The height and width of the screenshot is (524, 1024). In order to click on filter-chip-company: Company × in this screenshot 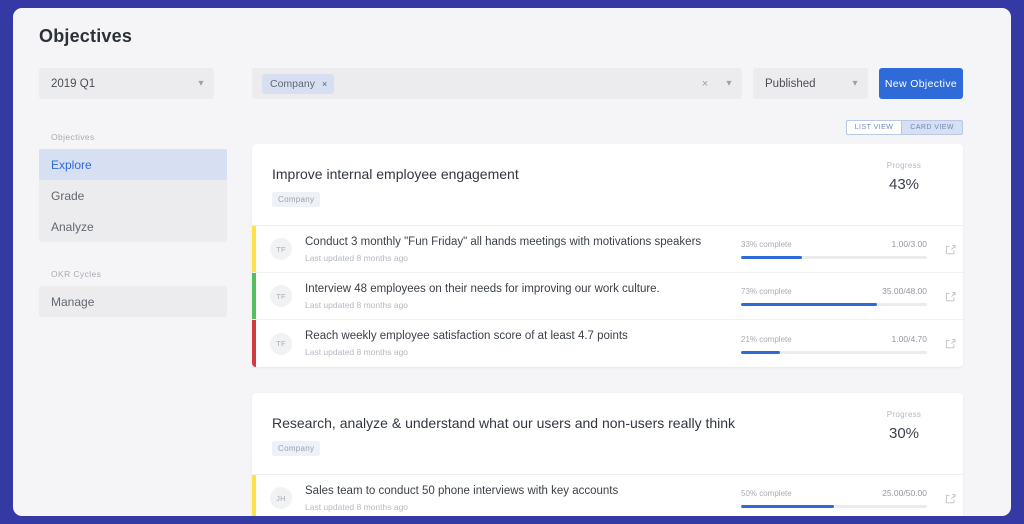, I will do `click(298, 83)`.